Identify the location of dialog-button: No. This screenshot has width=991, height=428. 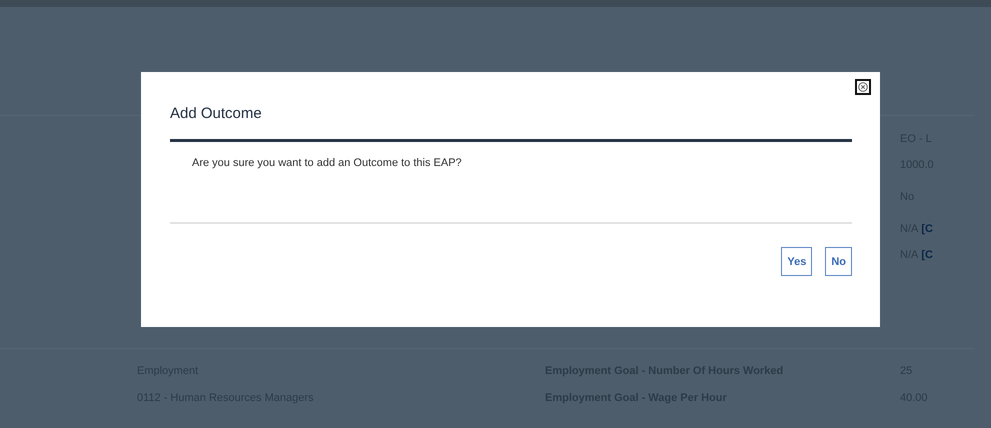
(838, 261).